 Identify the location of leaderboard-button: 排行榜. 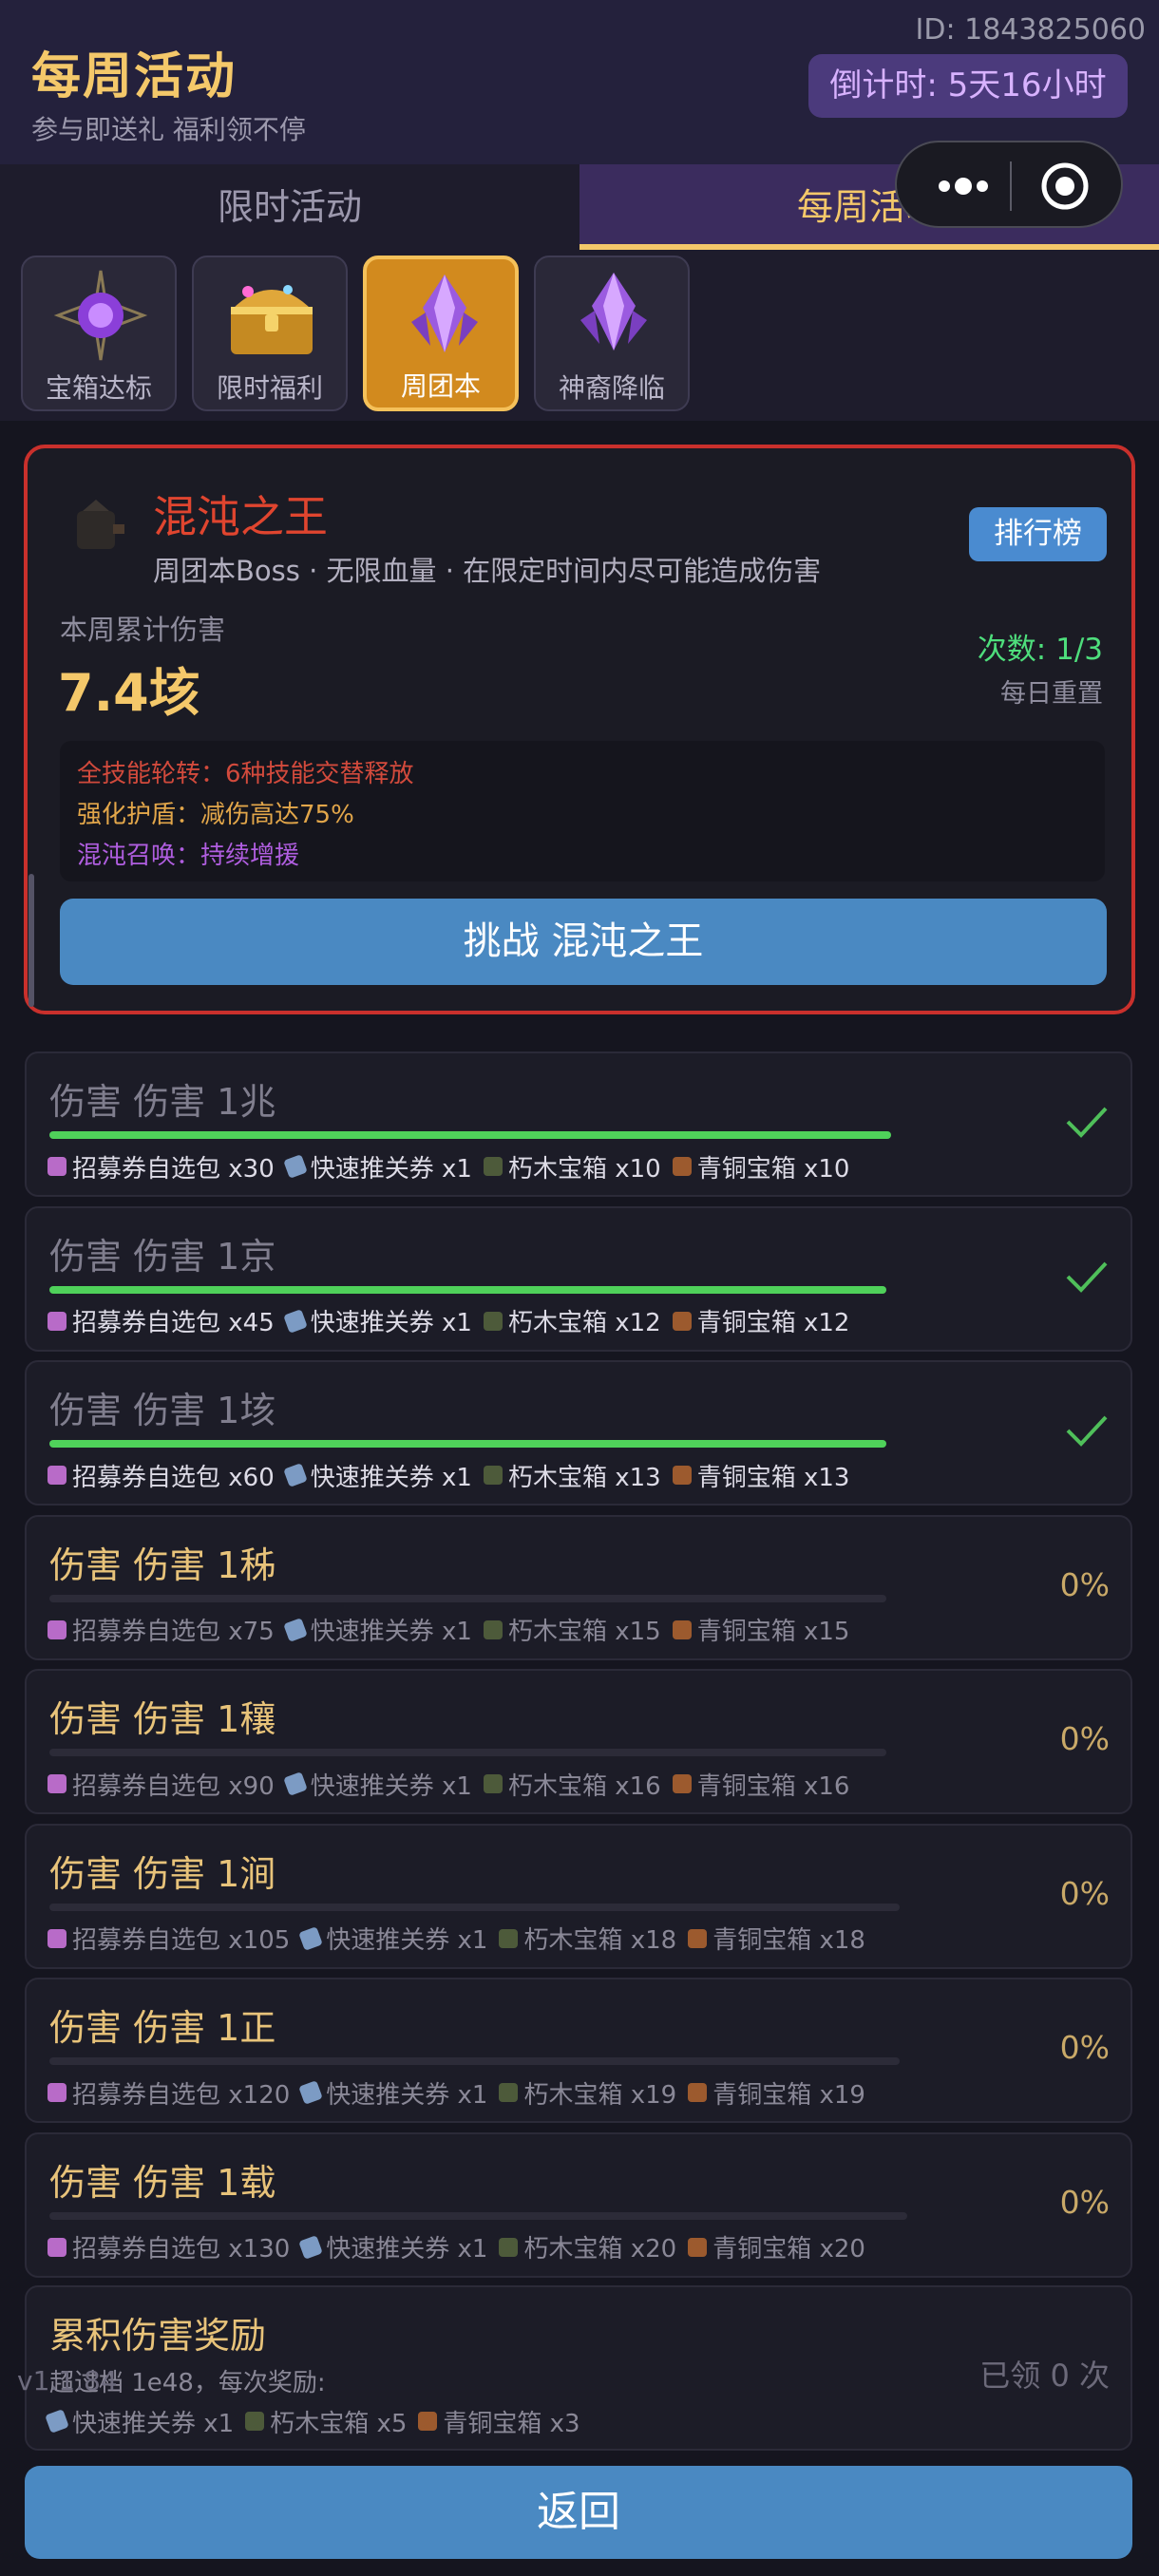
(1038, 534).